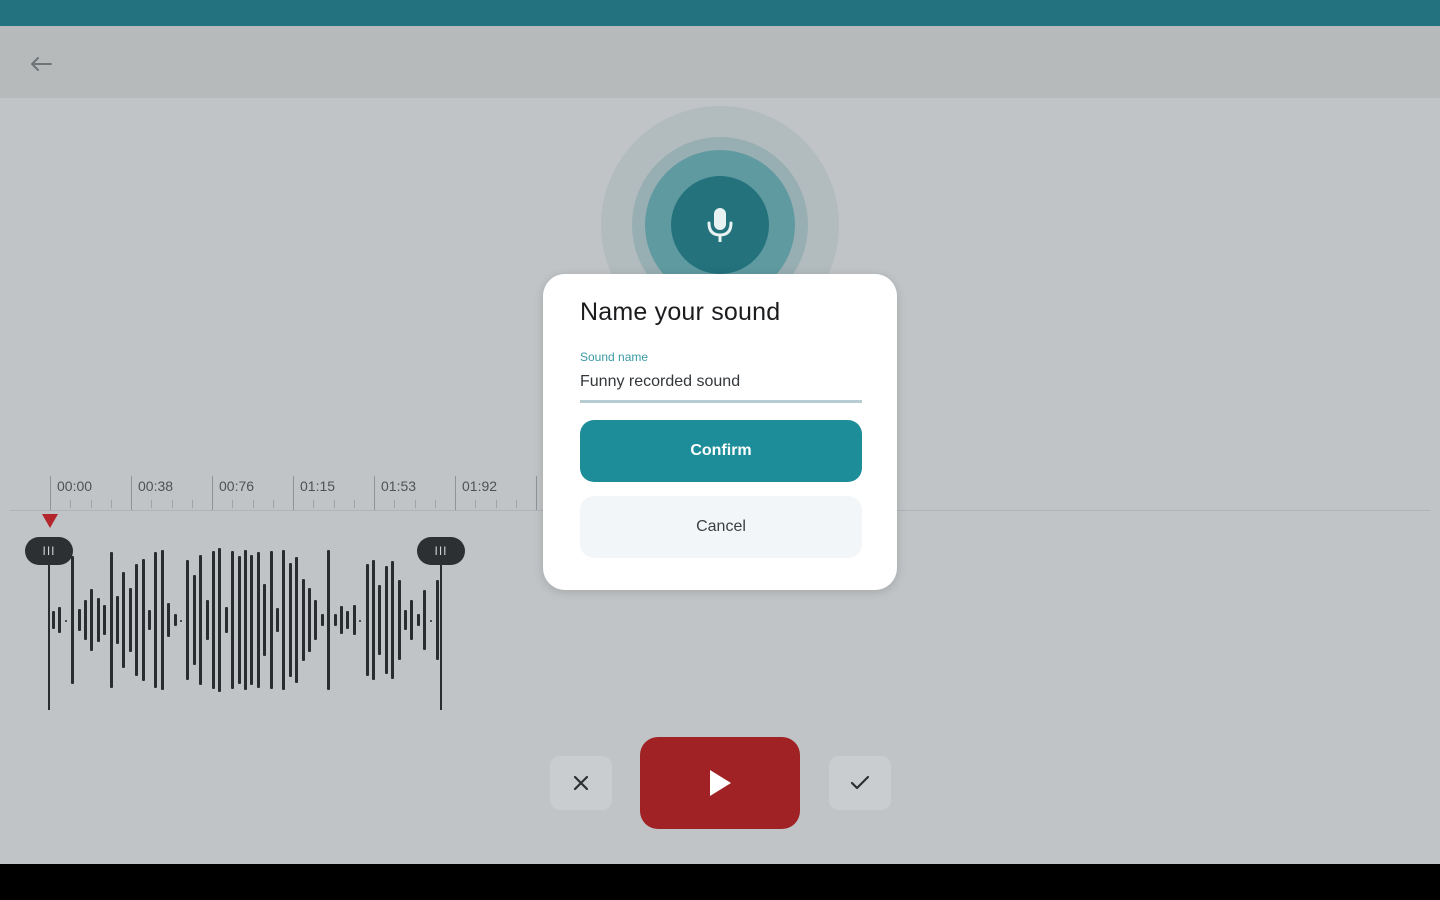  I want to click on system-nav-bar, so click(720, 882).